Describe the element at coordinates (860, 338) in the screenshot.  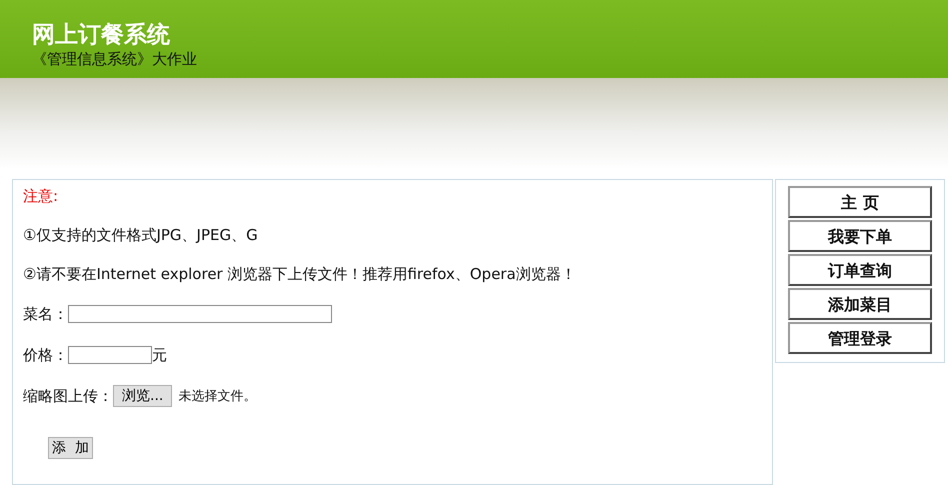
I see `nav-link: 管理登录` at that location.